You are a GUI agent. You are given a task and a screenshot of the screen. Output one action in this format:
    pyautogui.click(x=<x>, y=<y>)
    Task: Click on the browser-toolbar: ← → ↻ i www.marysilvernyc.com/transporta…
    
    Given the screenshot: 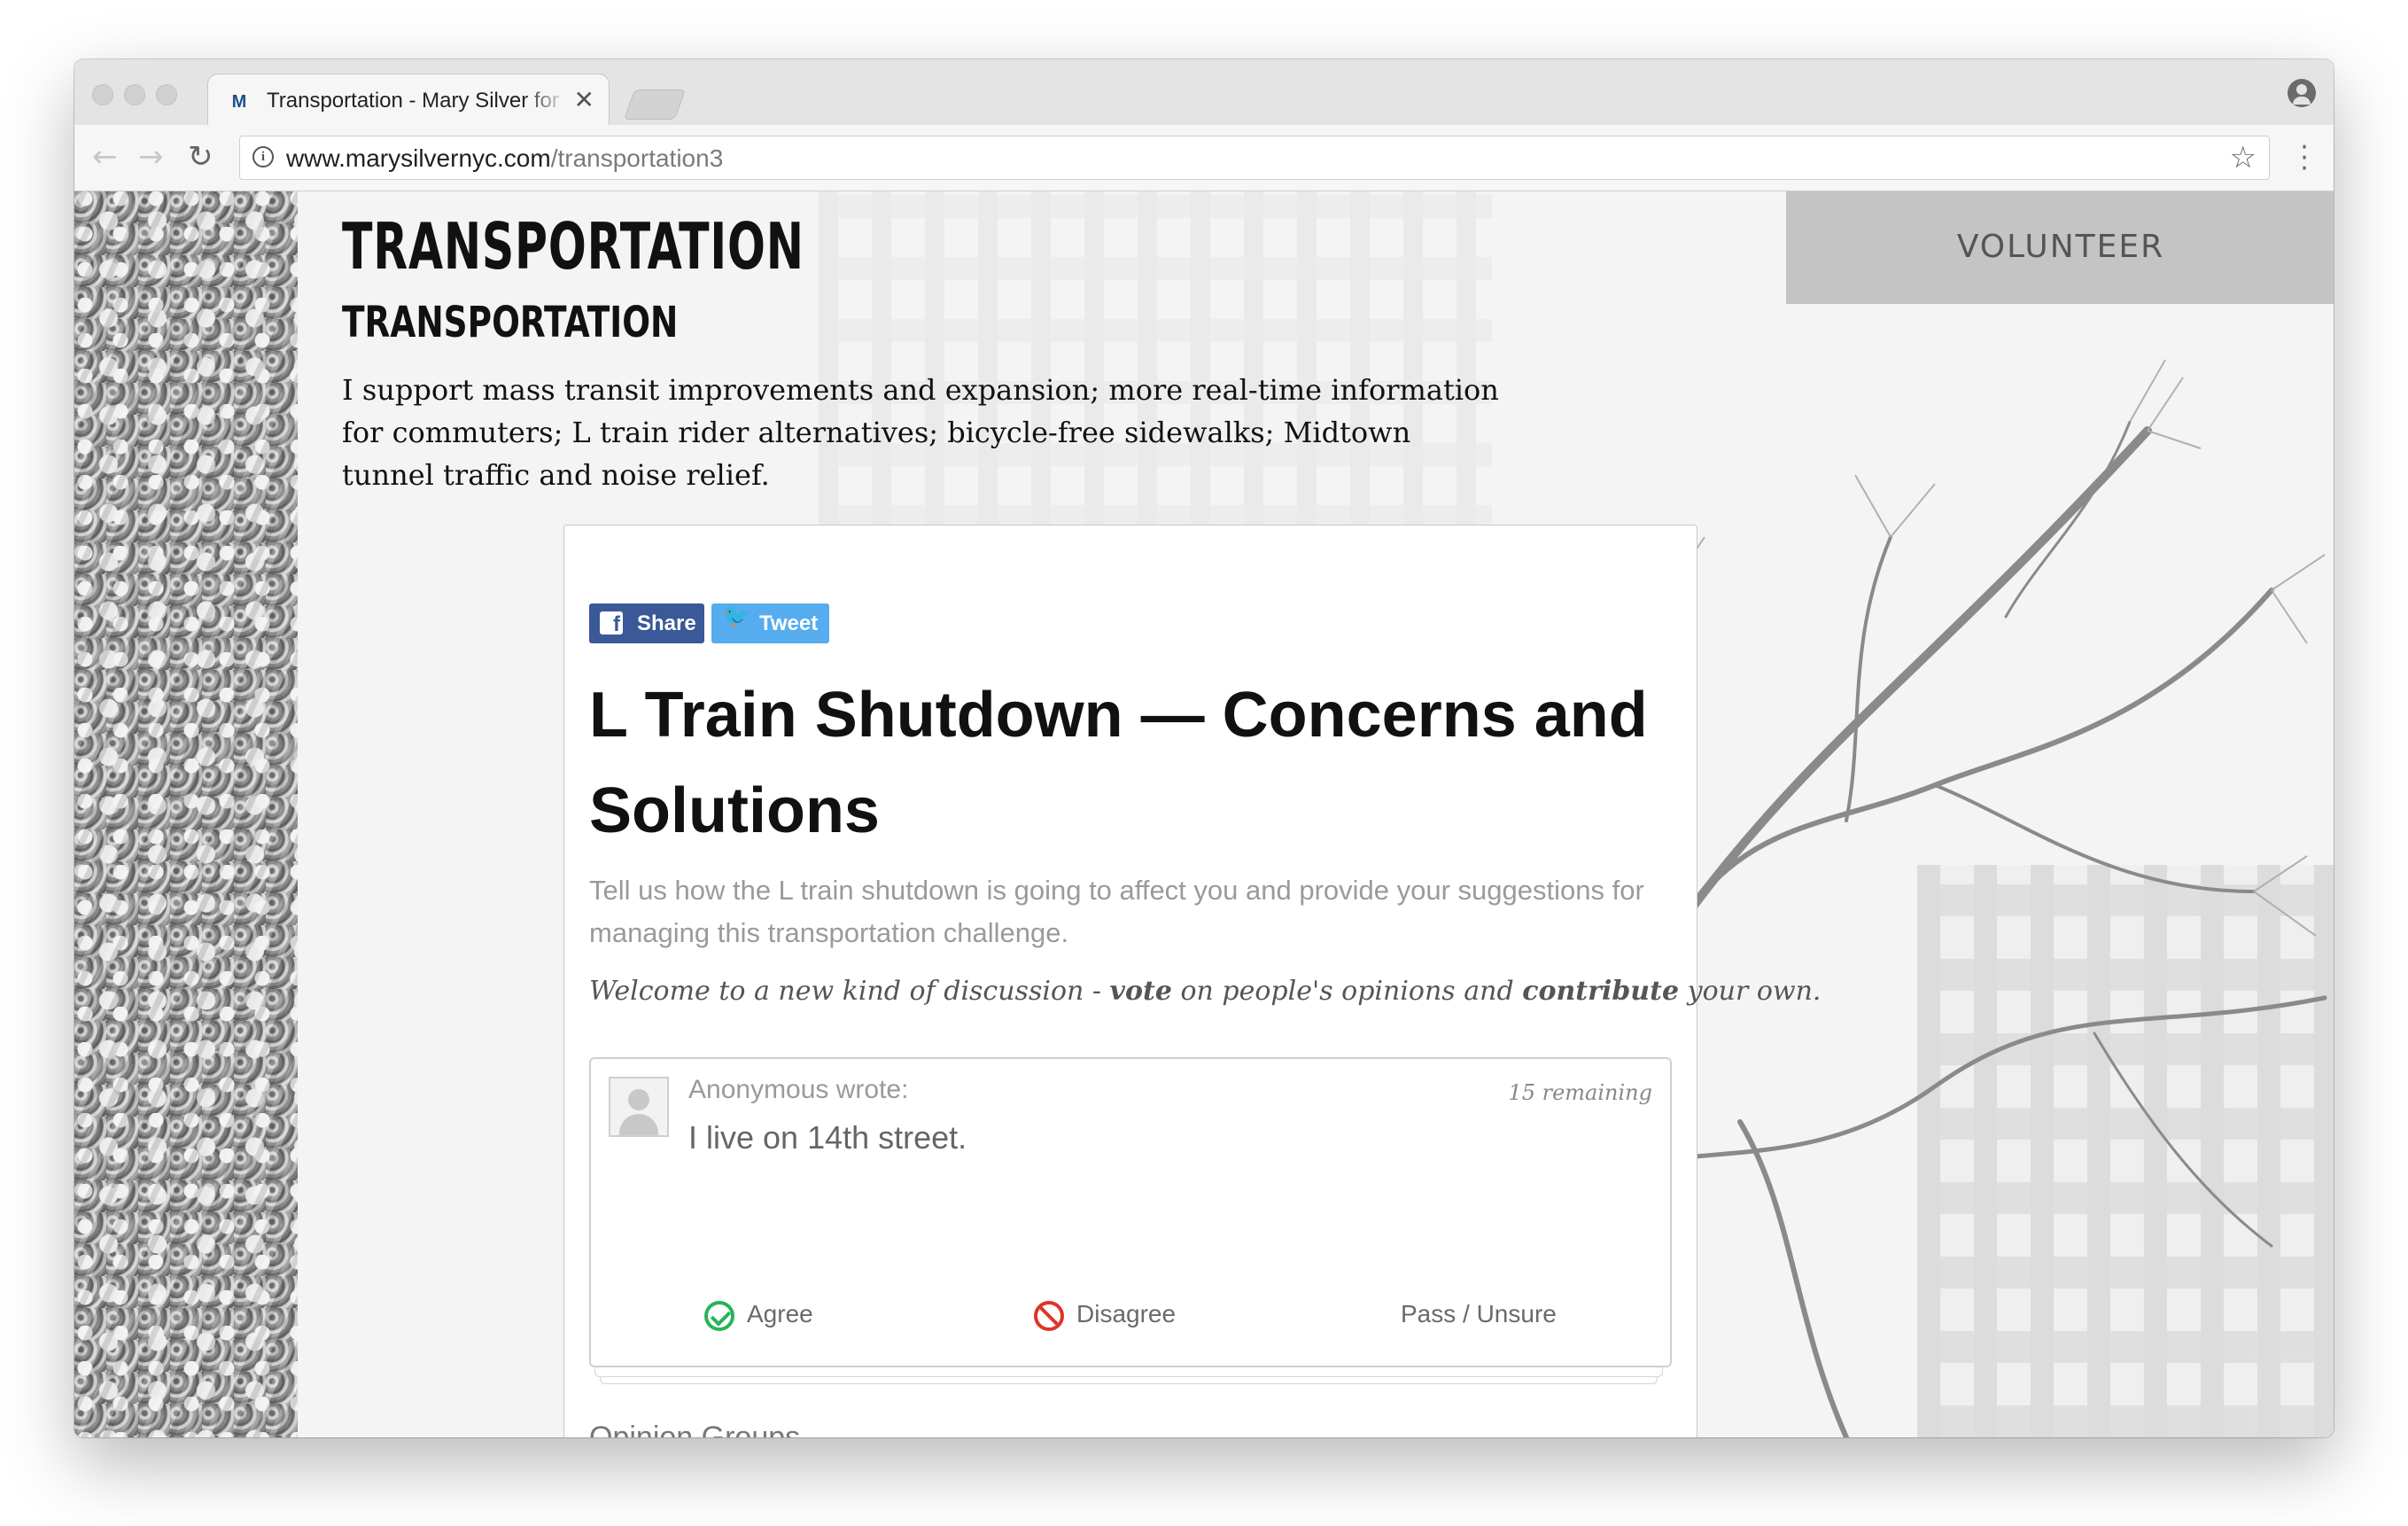 What is the action you would take?
    pyautogui.click(x=1204, y=158)
    